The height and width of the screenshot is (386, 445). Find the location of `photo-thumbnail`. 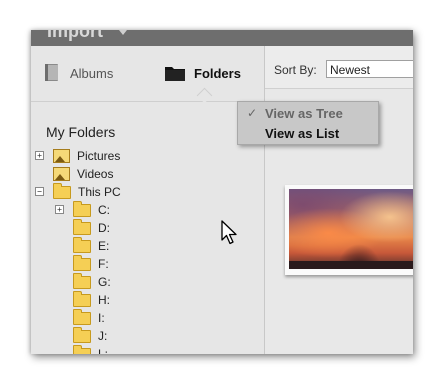

photo-thumbnail is located at coordinates (349, 230).